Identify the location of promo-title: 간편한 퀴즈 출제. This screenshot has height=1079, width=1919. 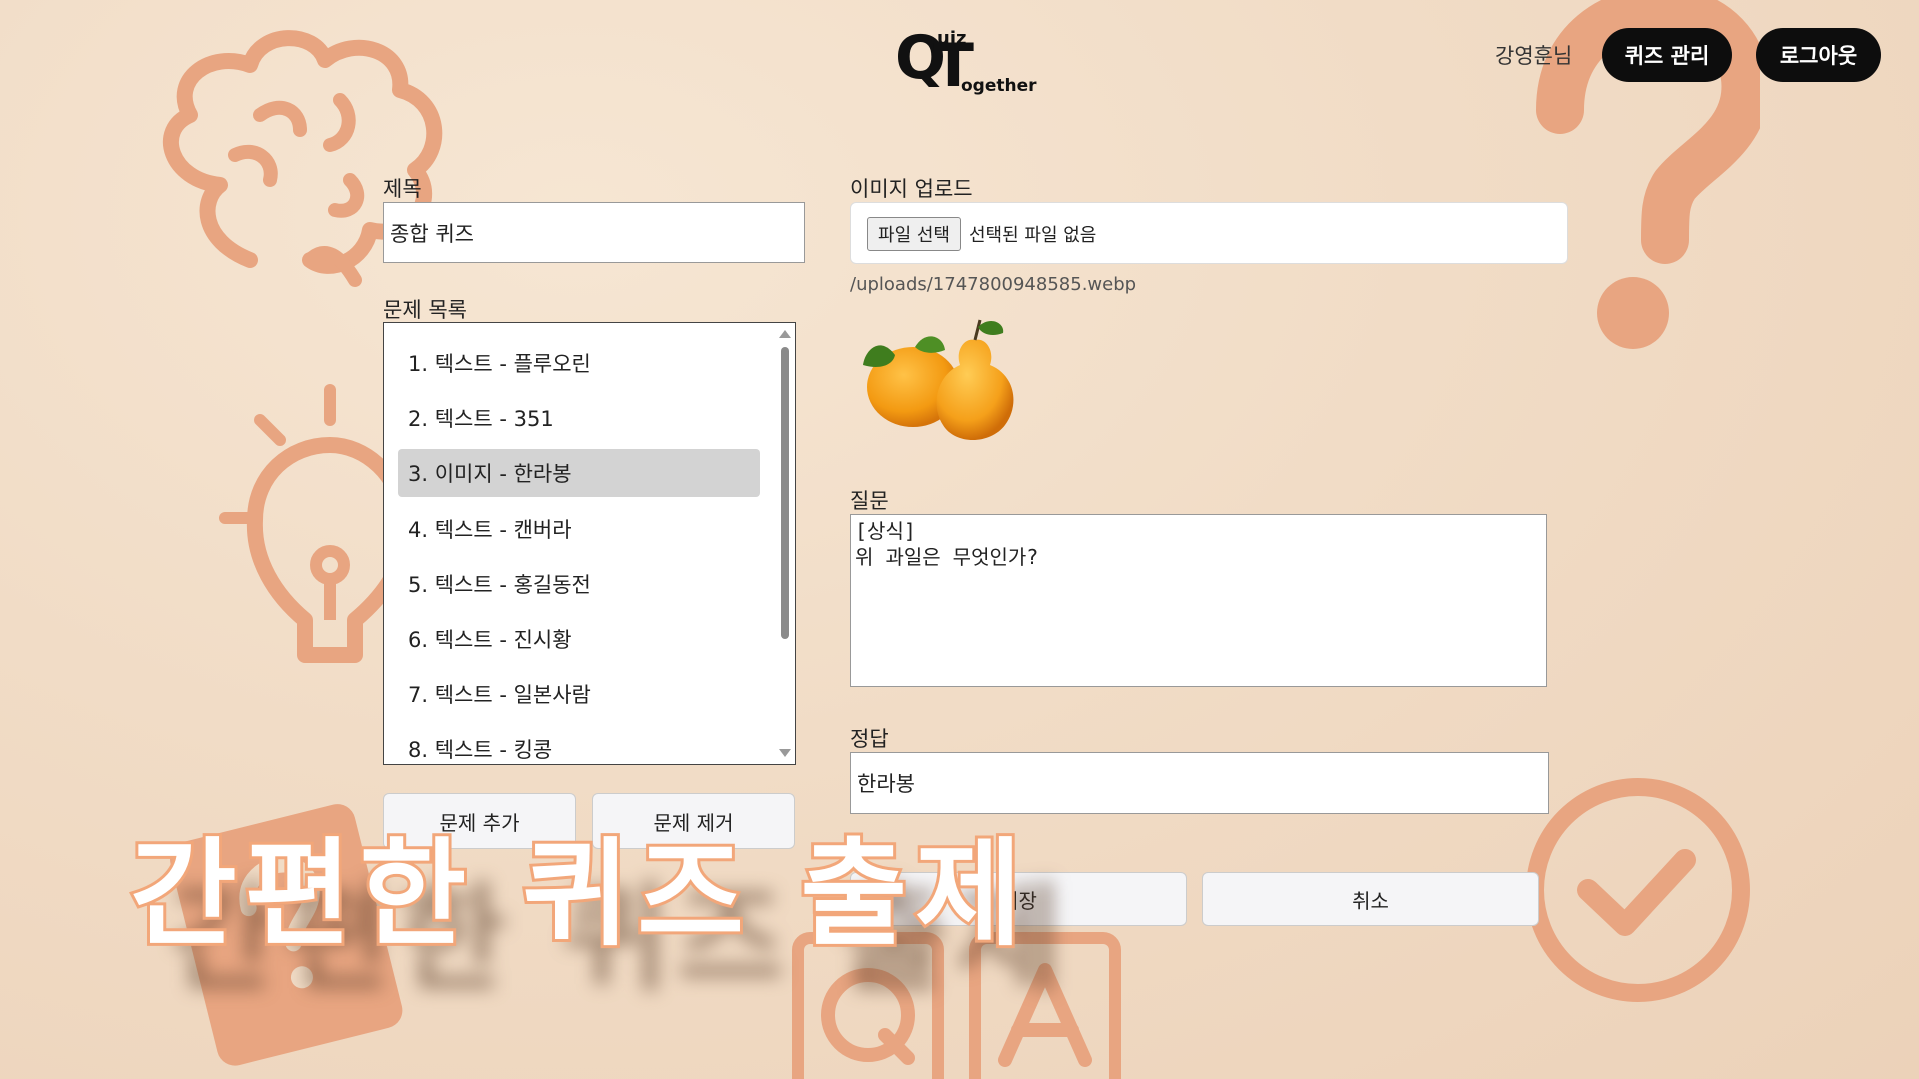
(578, 894).